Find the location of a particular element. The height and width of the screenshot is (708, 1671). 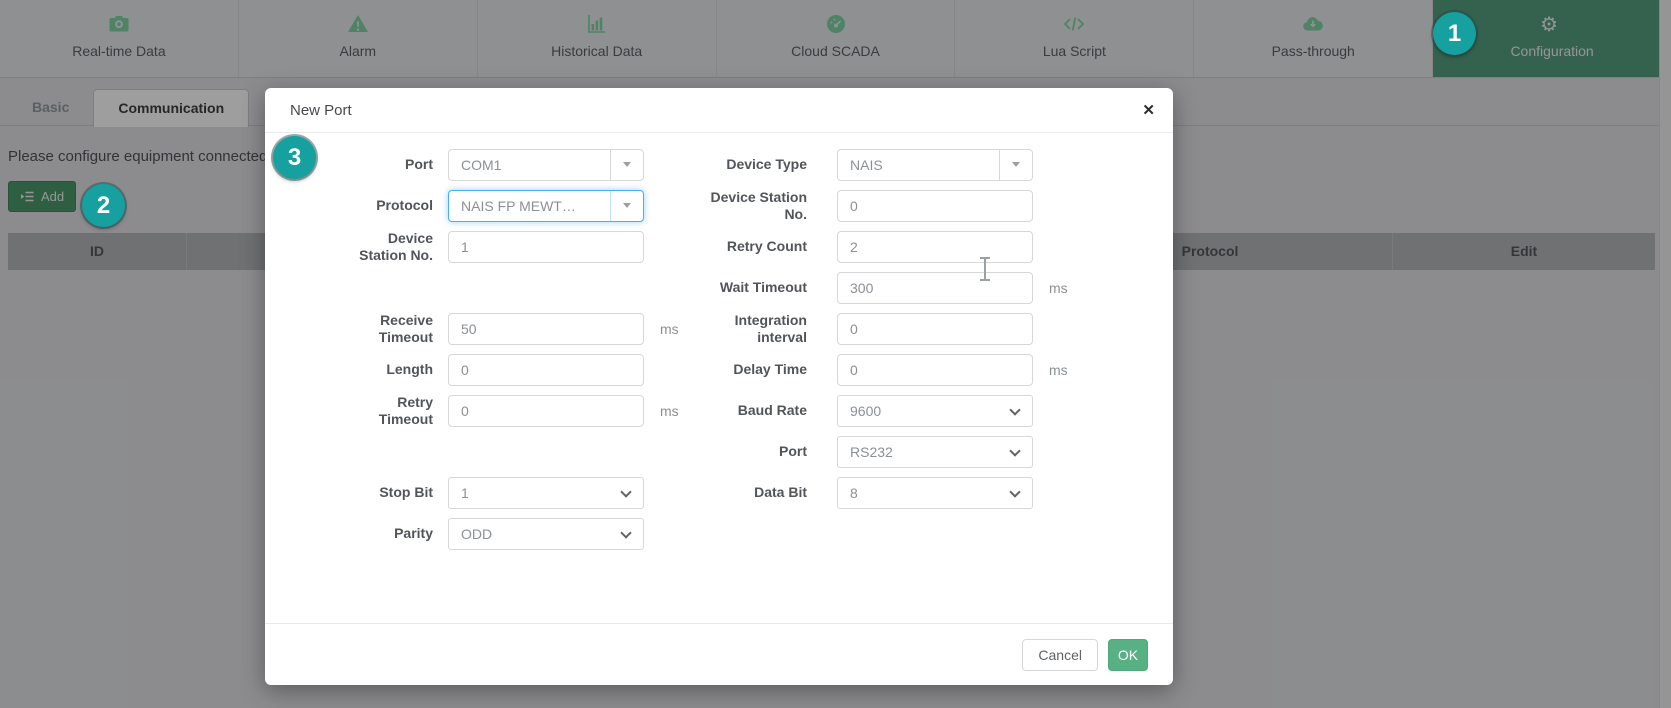

close-icon: ✕ is located at coordinates (1148, 110).